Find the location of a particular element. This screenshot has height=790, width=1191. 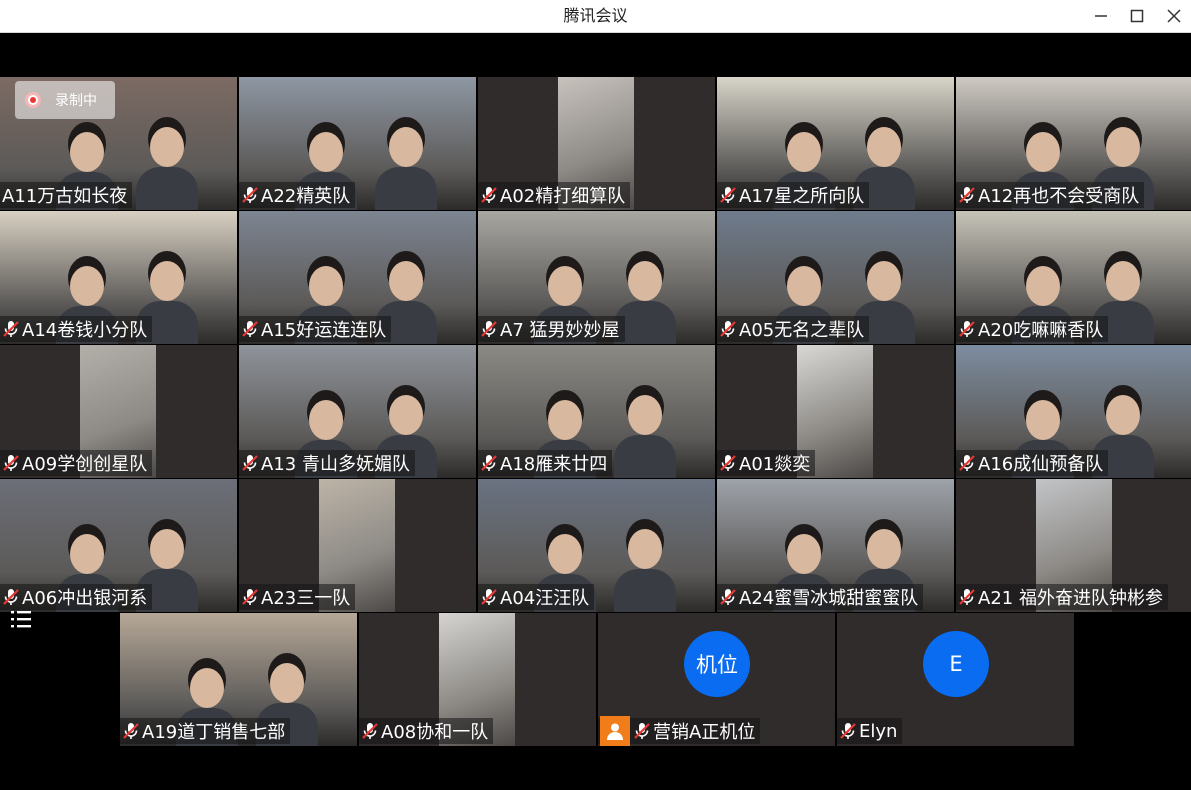

maximize-icon is located at coordinates (1137, 15).